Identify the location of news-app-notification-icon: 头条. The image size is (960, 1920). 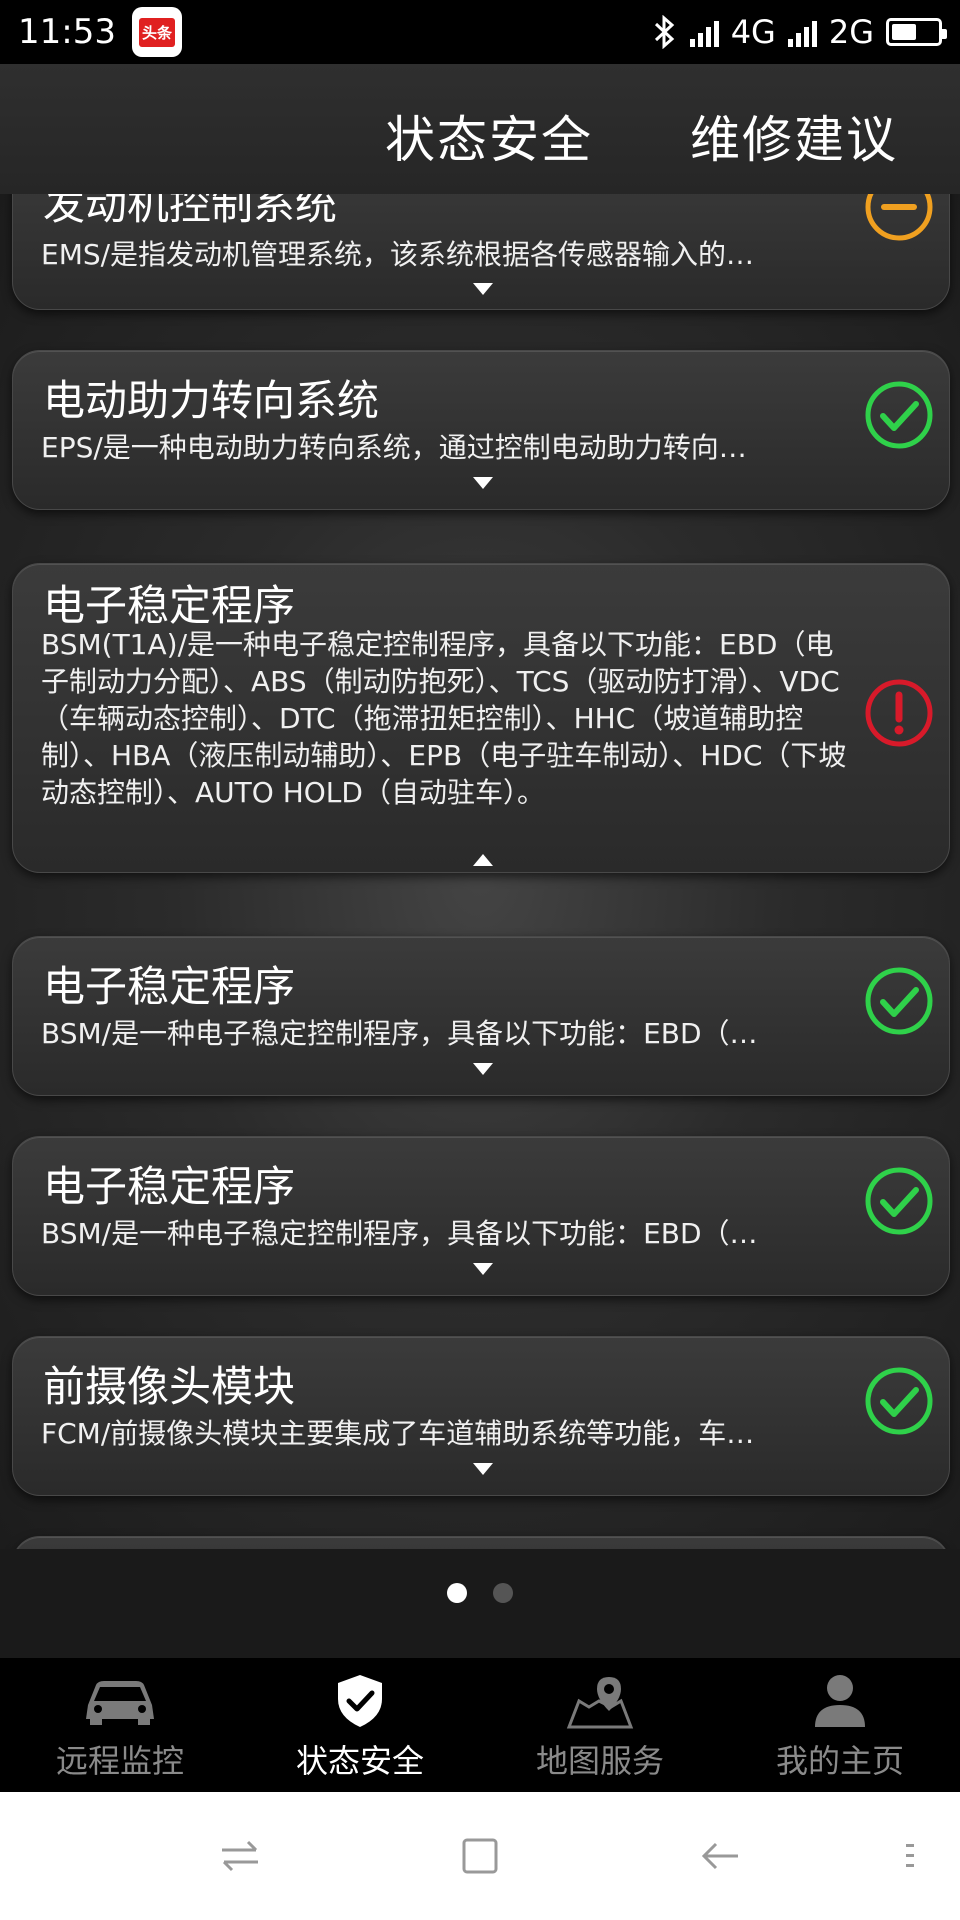
(156, 32).